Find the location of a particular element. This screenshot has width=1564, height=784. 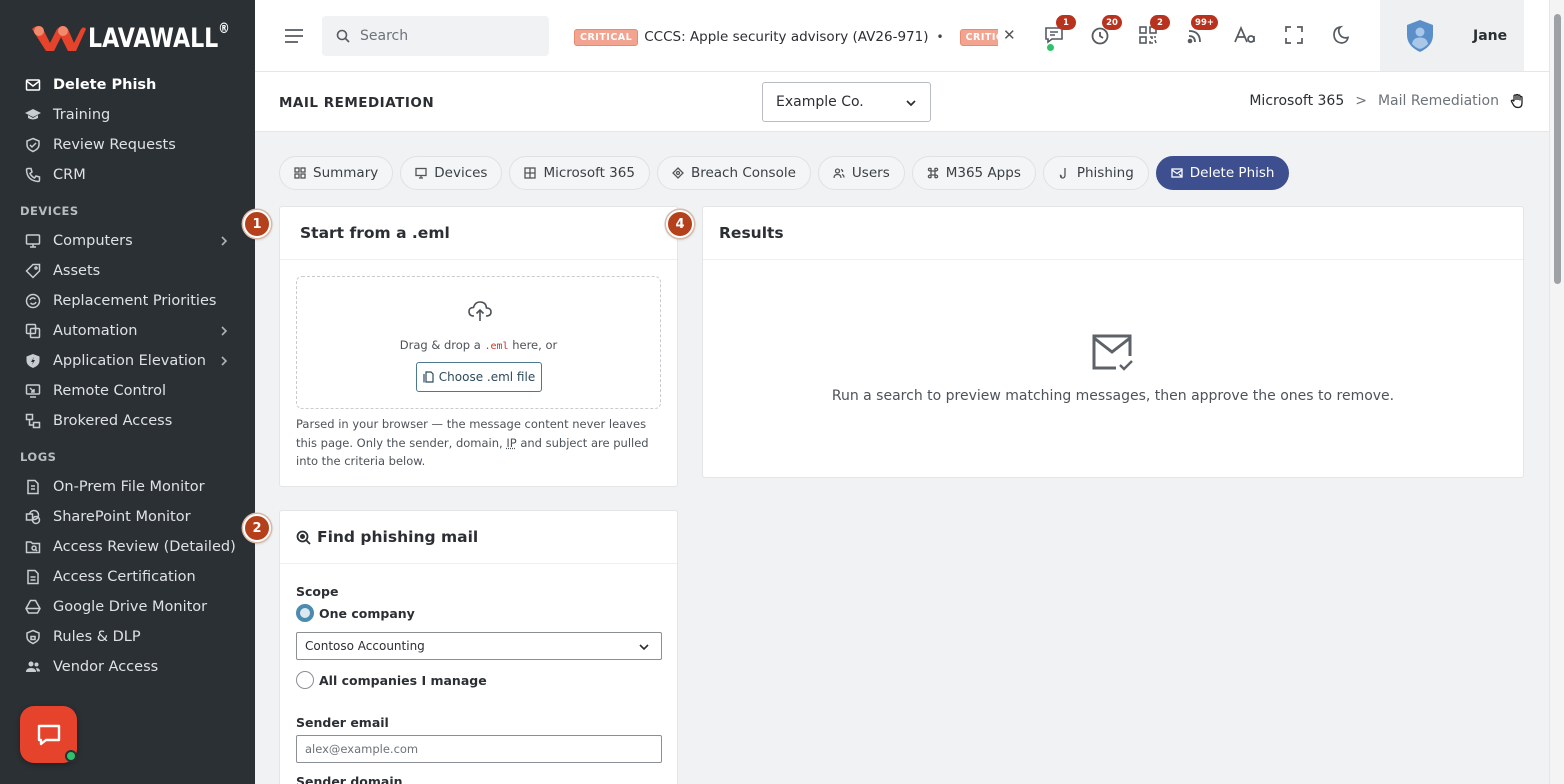

tab-delete-phish: Delete Phish is located at coordinates (1222, 173).